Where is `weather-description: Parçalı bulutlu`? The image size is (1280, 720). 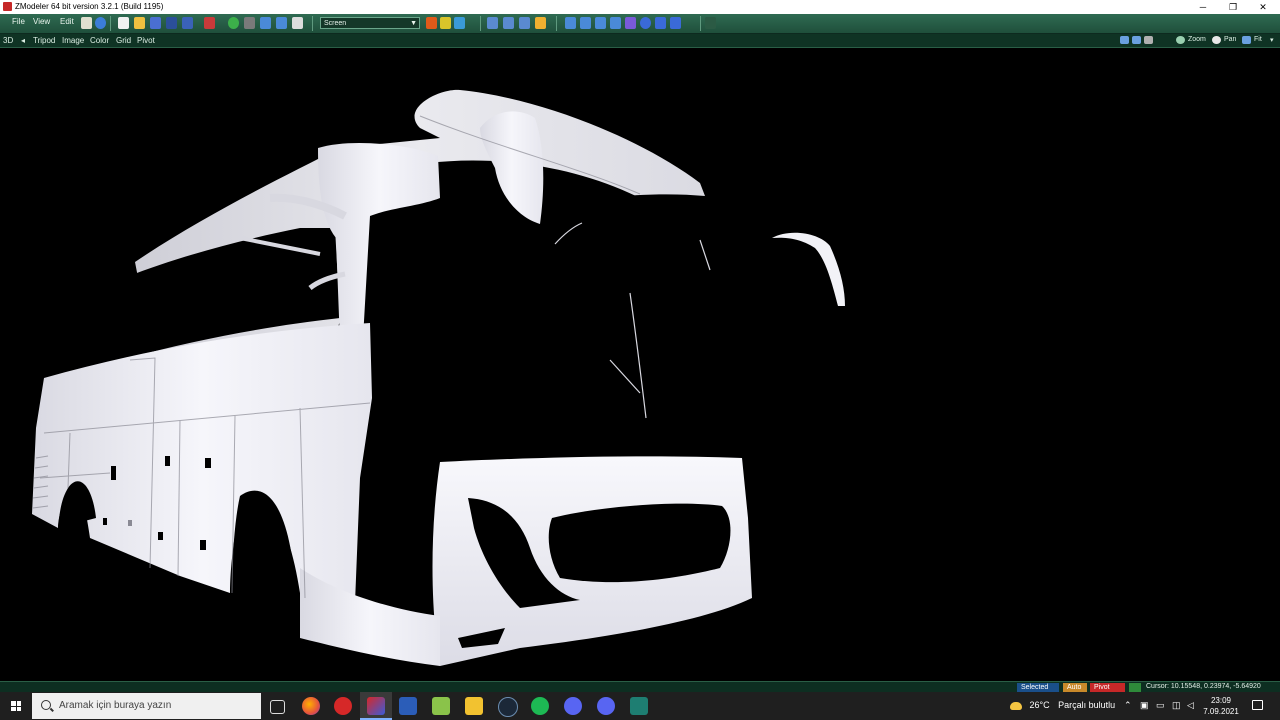 weather-description: Parçalı bulutlu is located at coordinates (1087, 705).